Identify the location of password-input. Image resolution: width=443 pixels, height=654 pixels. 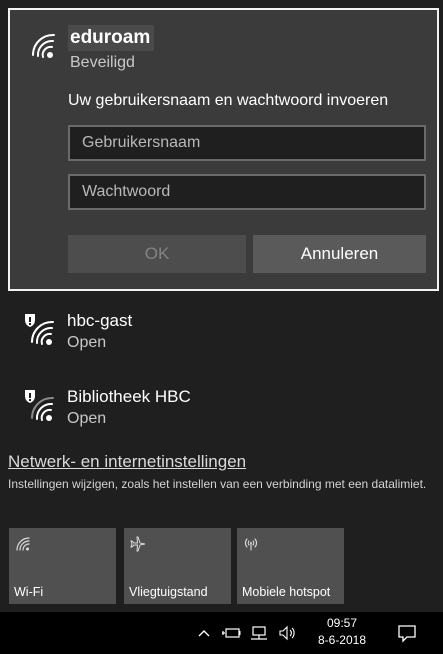
(247, 192).